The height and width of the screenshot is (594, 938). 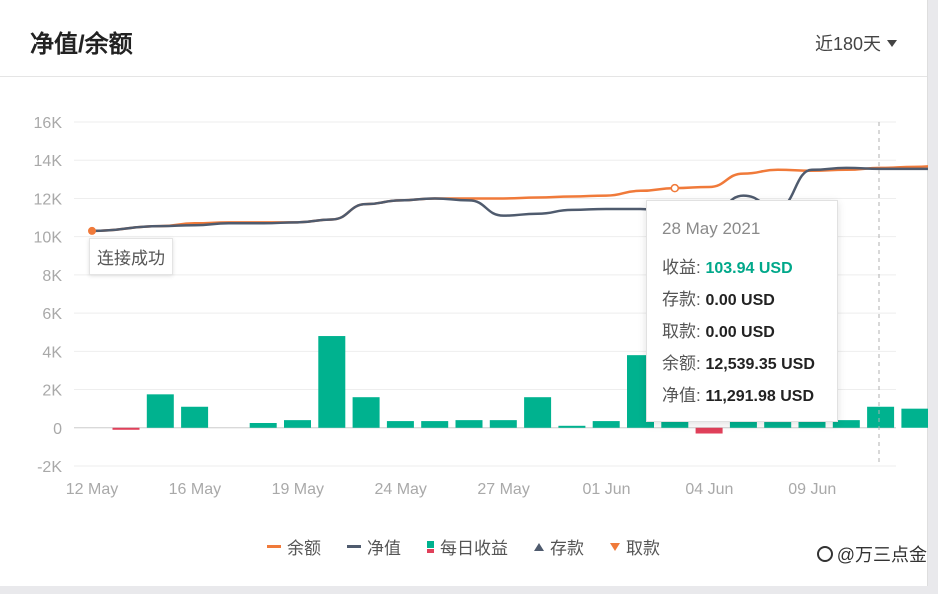 I want to click on legend-item-withdraw: 取款, so click(x=635, y=546).